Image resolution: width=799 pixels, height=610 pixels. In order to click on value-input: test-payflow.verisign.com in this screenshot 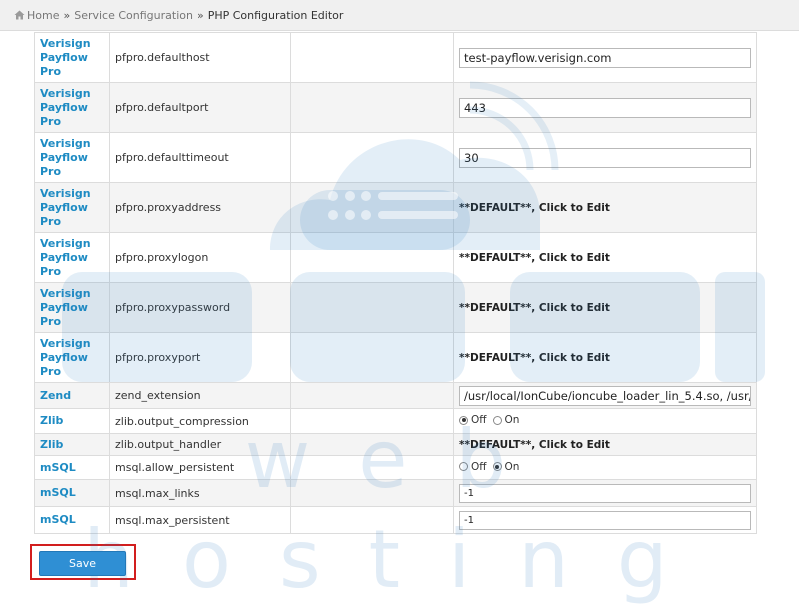, I will do `click(605, 57)`.